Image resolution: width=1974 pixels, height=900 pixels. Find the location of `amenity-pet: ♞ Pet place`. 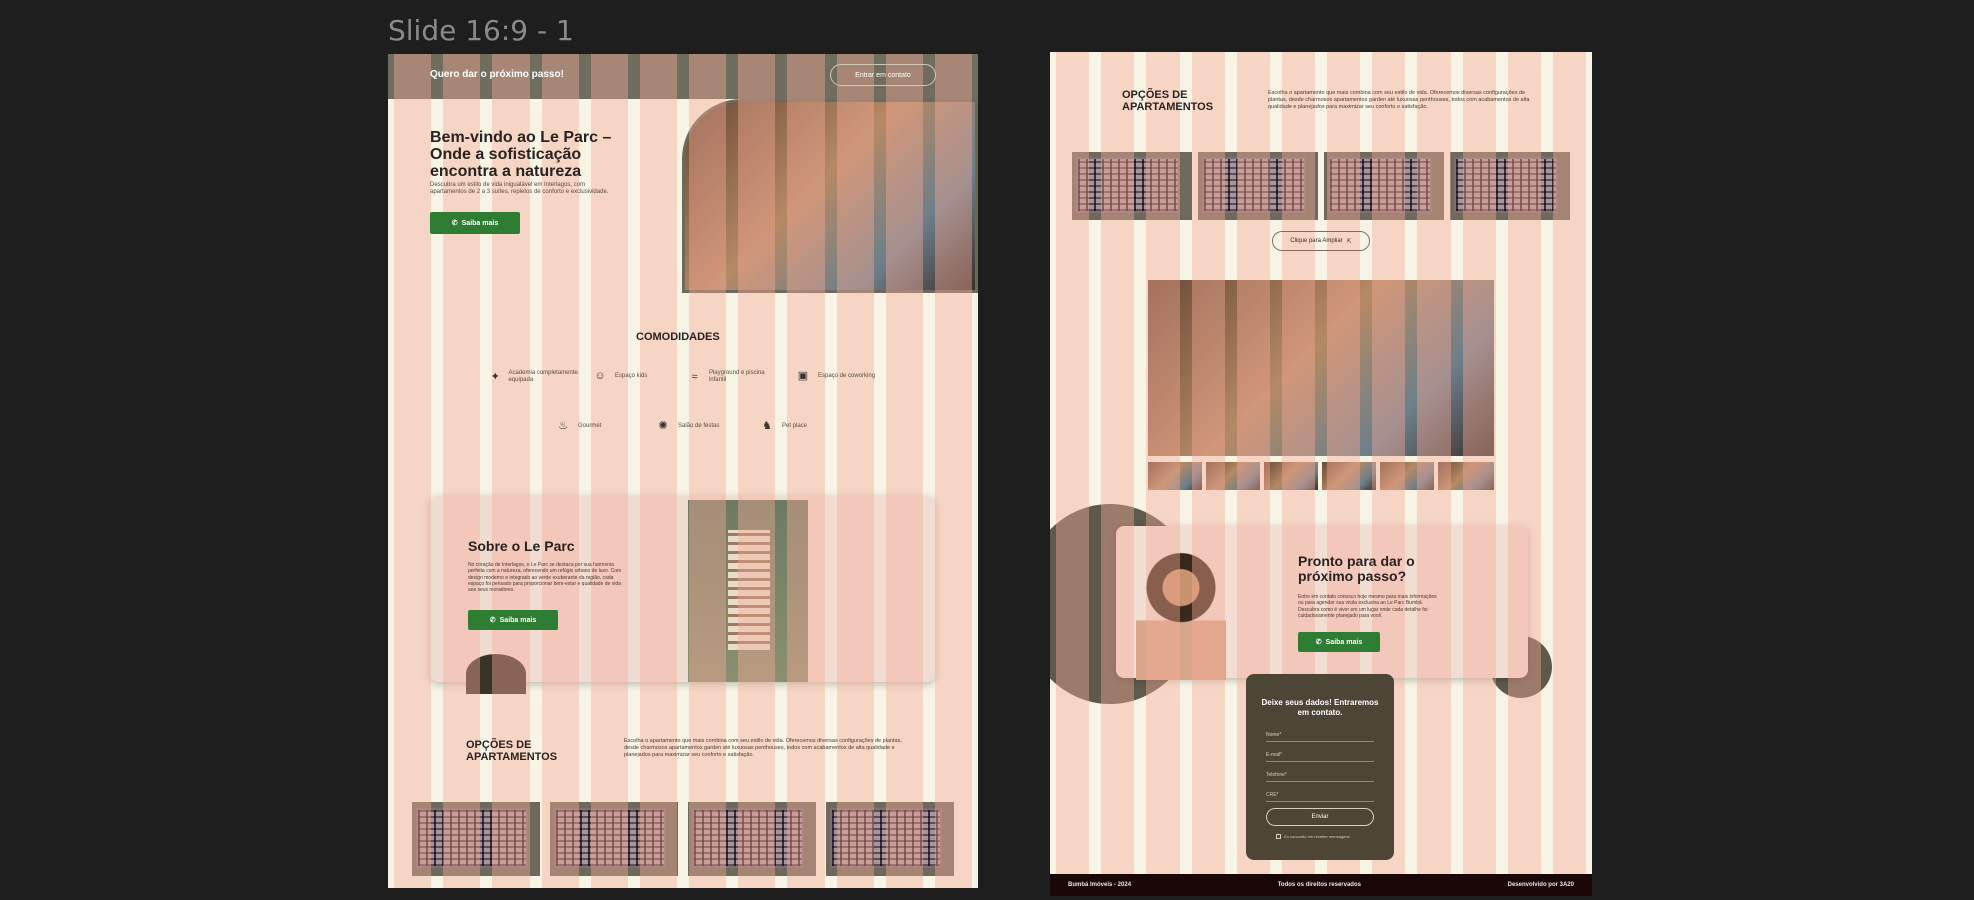

amenity-pet: ♞ Pet place is located at coordinates (795, 426).